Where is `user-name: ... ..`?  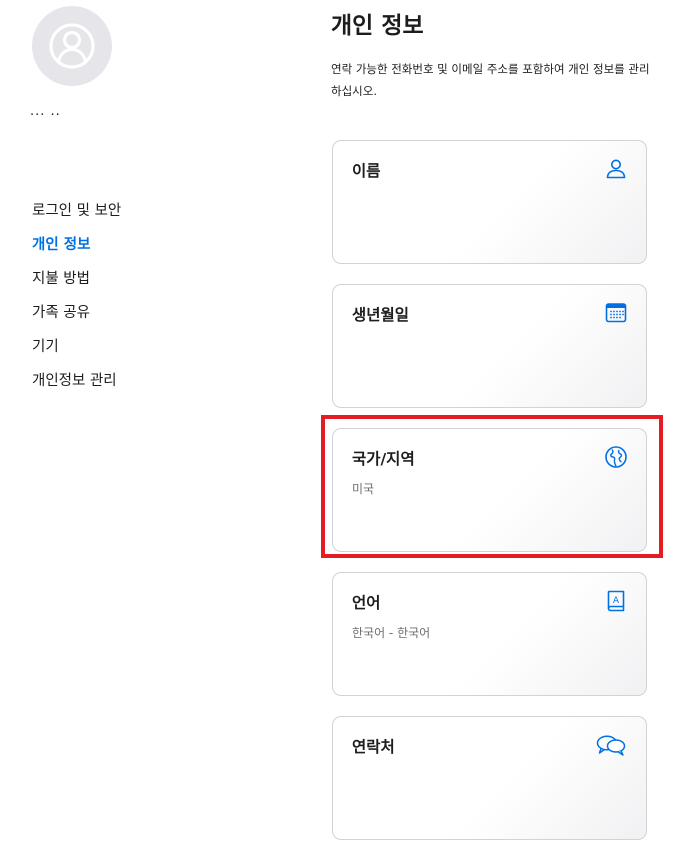 user-name: ... .. is located at coordinates (45, 111).